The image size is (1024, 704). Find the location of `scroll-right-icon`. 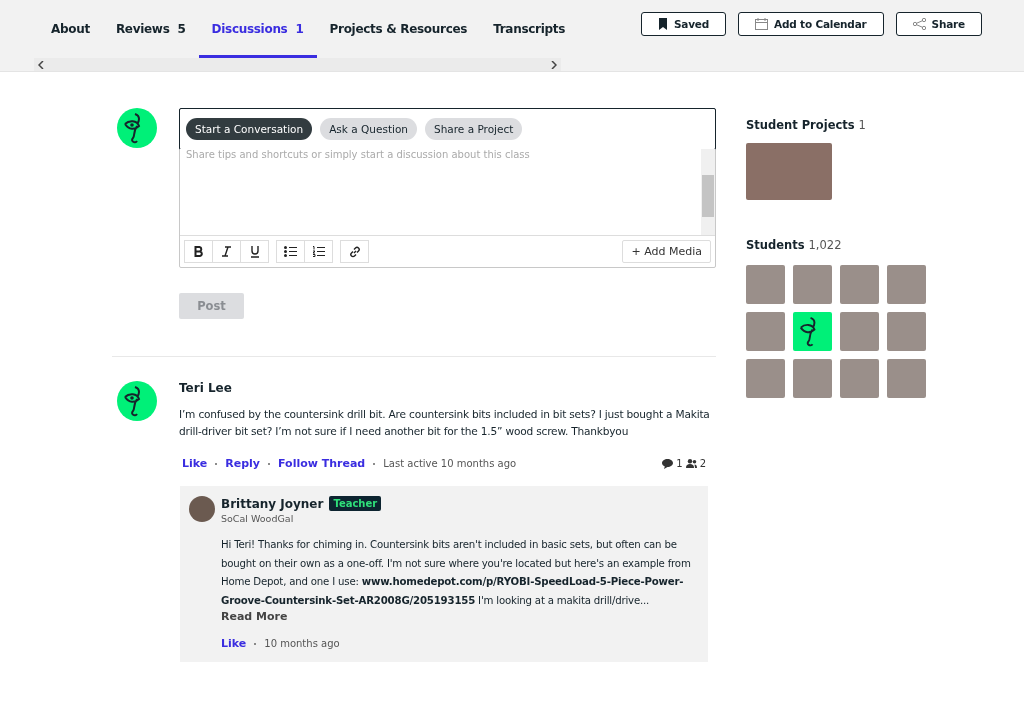

scroll-right-icon is located at coordinates (554, 64).